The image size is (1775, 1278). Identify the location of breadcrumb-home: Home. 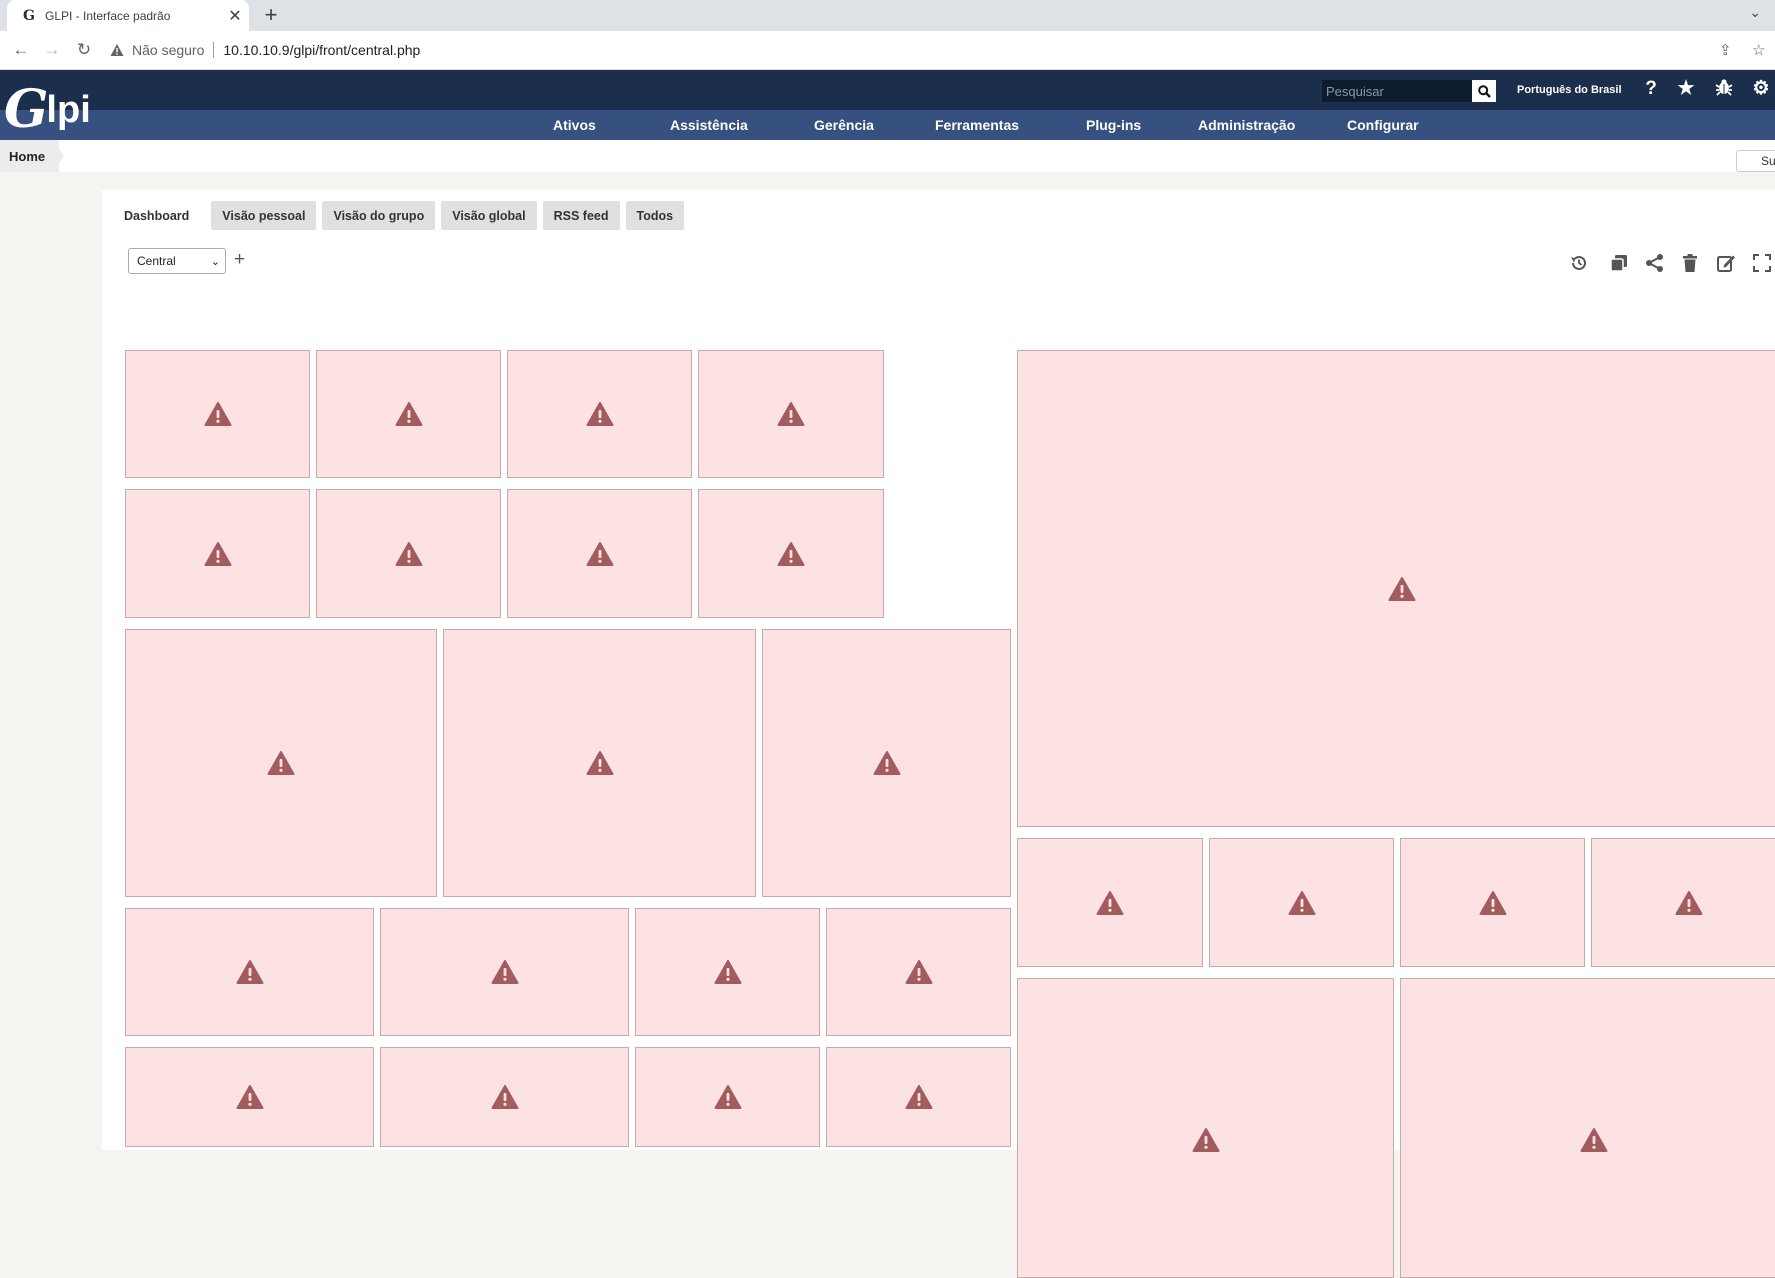
(30, 156).